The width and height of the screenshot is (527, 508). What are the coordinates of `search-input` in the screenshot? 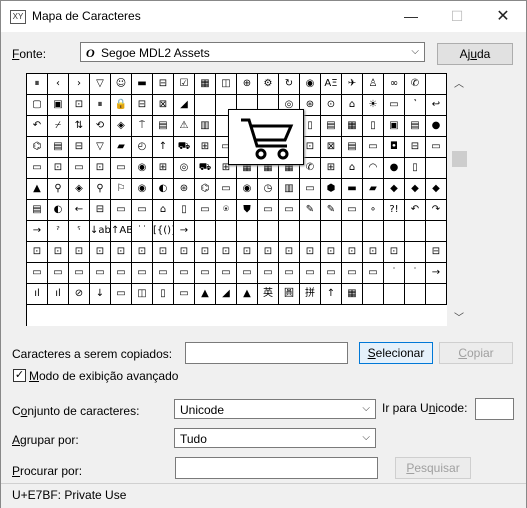 It's located at (276, 468).